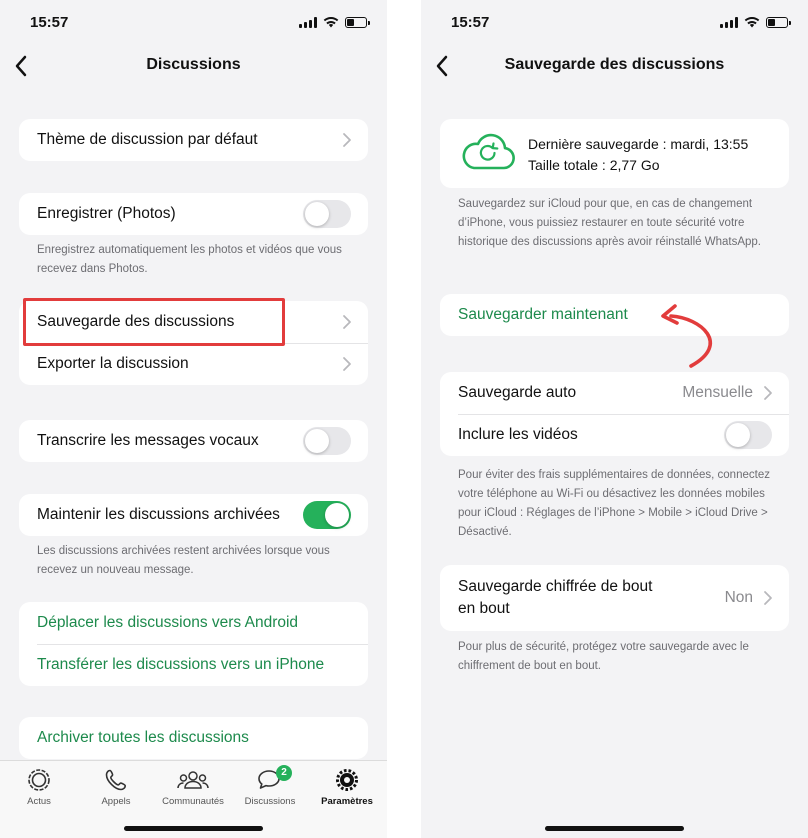  Describe the element at coordinates (154, 322) in the screenshot. I see `highlight-box` at that location.